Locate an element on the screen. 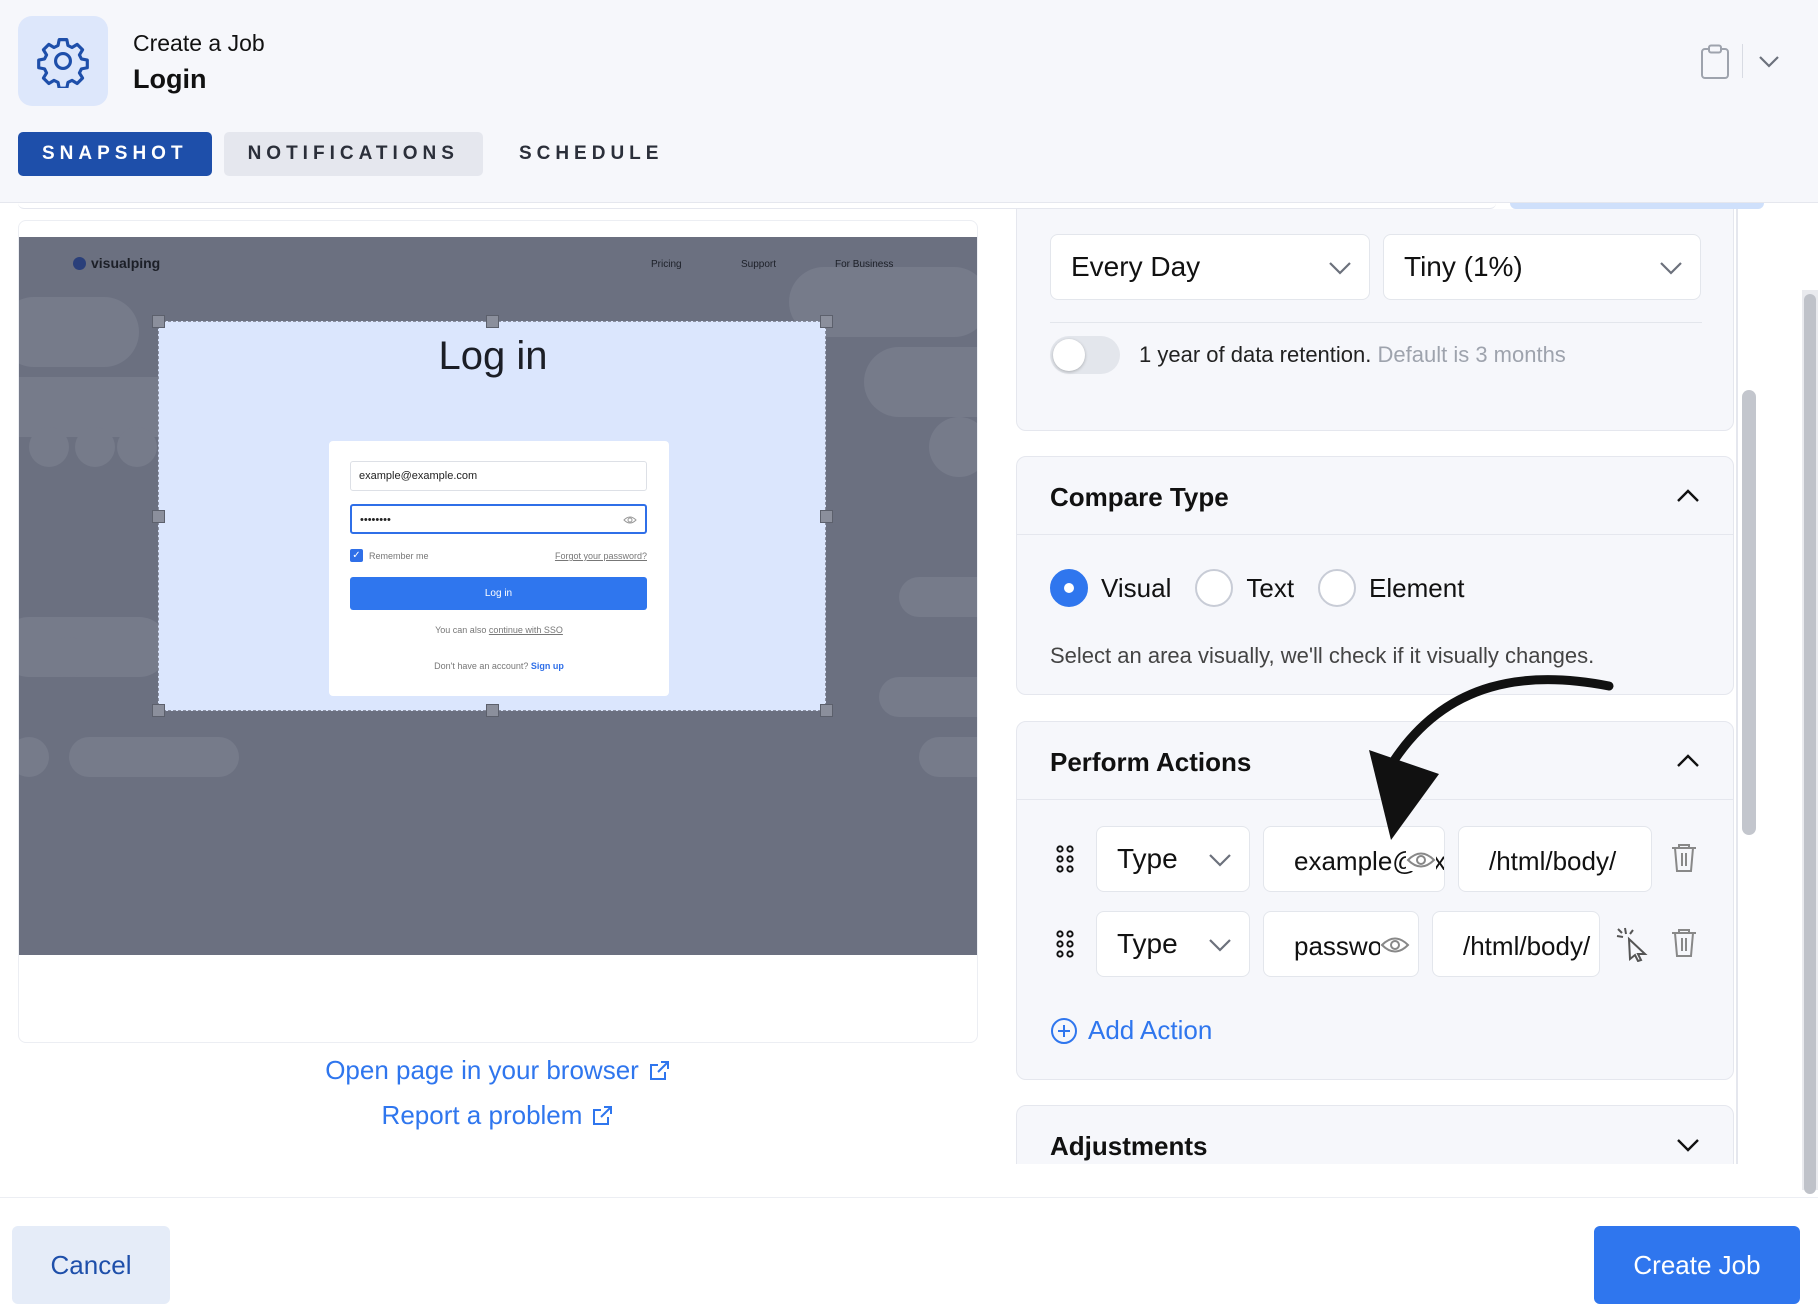 This screenshot has width=1818, height=1308. site-nav-business: For Business is located at coordinates (864, 264).